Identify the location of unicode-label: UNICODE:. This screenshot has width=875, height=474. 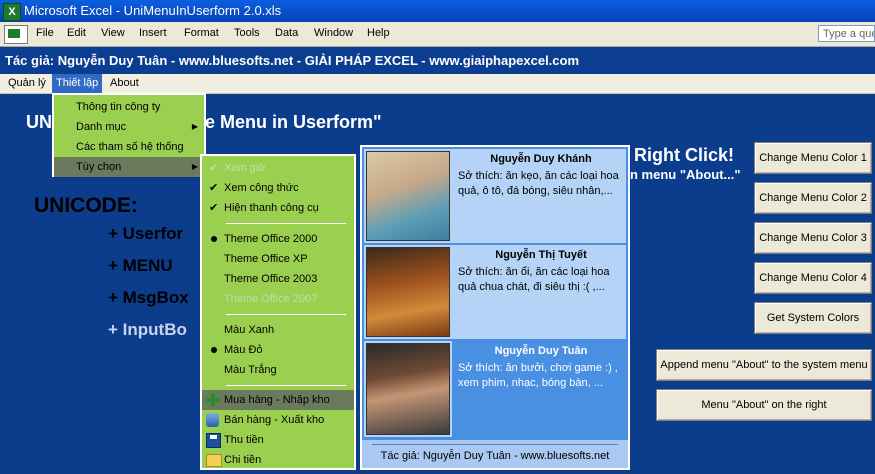
(86, 205).